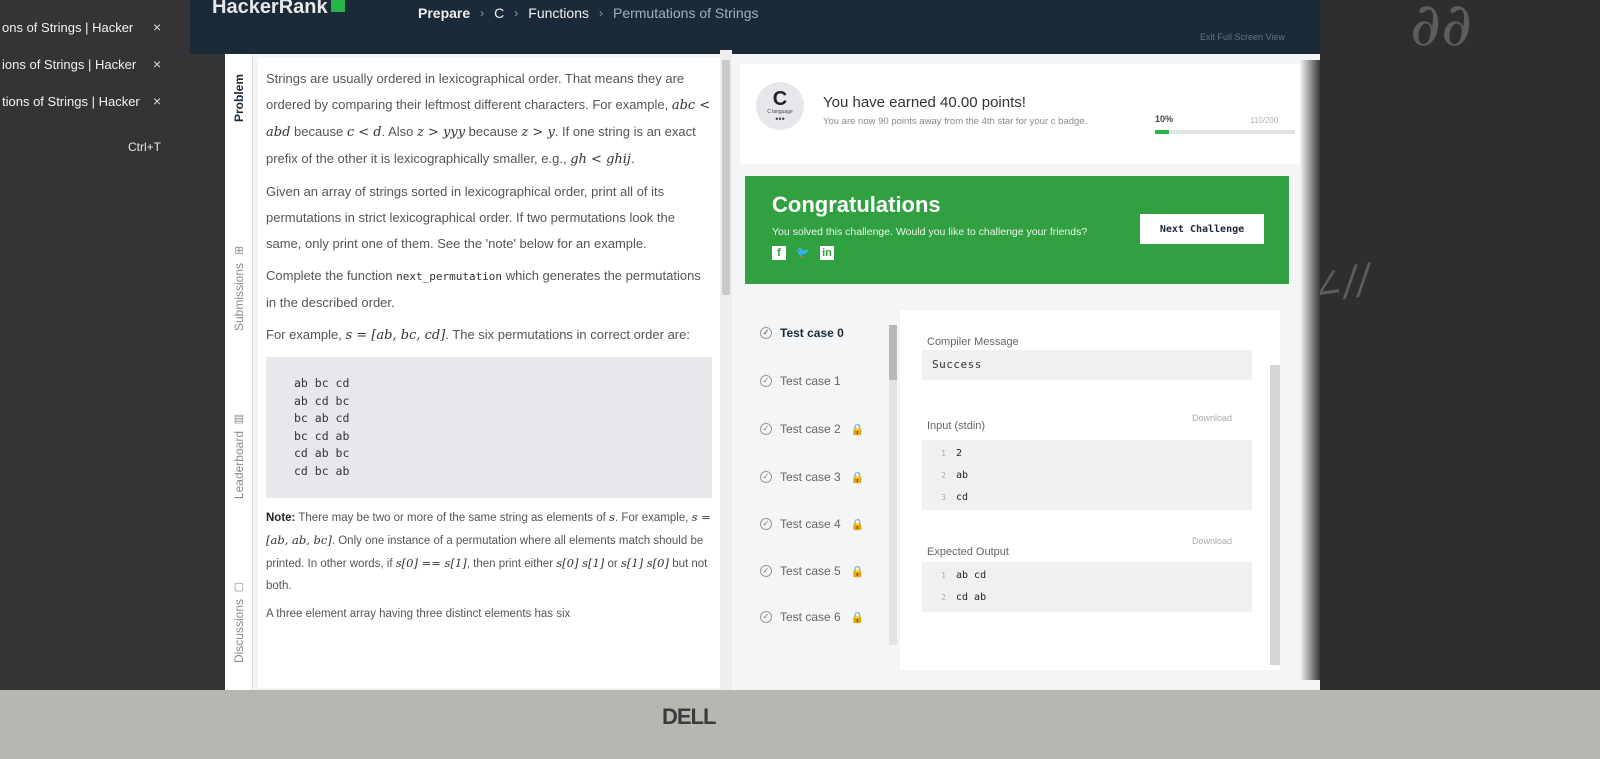 The image size is (1600, 759). Describe the element at coordinates (441, 132) in the screenshot. I see `math-expression: z > yyy` at that location.